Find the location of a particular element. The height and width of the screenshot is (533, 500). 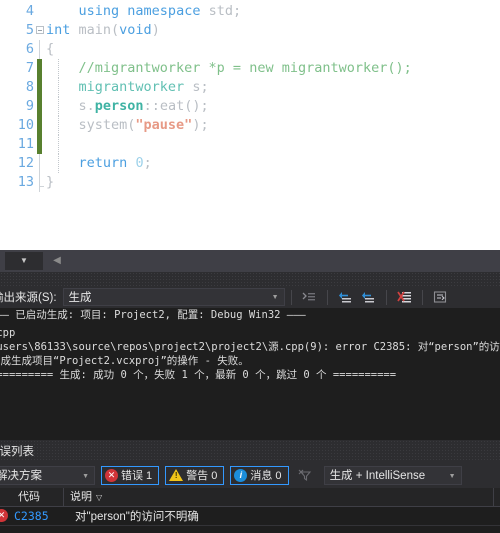

clear-output-button is located at coordinates (309, 297).